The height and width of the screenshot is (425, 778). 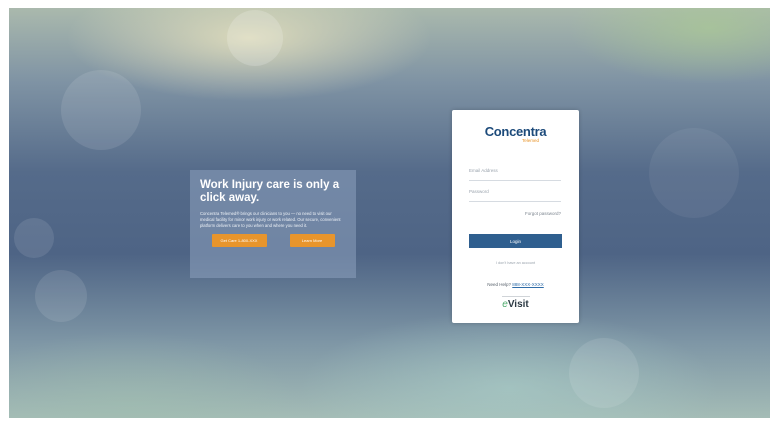 I want to click on get-care-button: Get Care 1-800-XXX, so click(x=239, y=240).